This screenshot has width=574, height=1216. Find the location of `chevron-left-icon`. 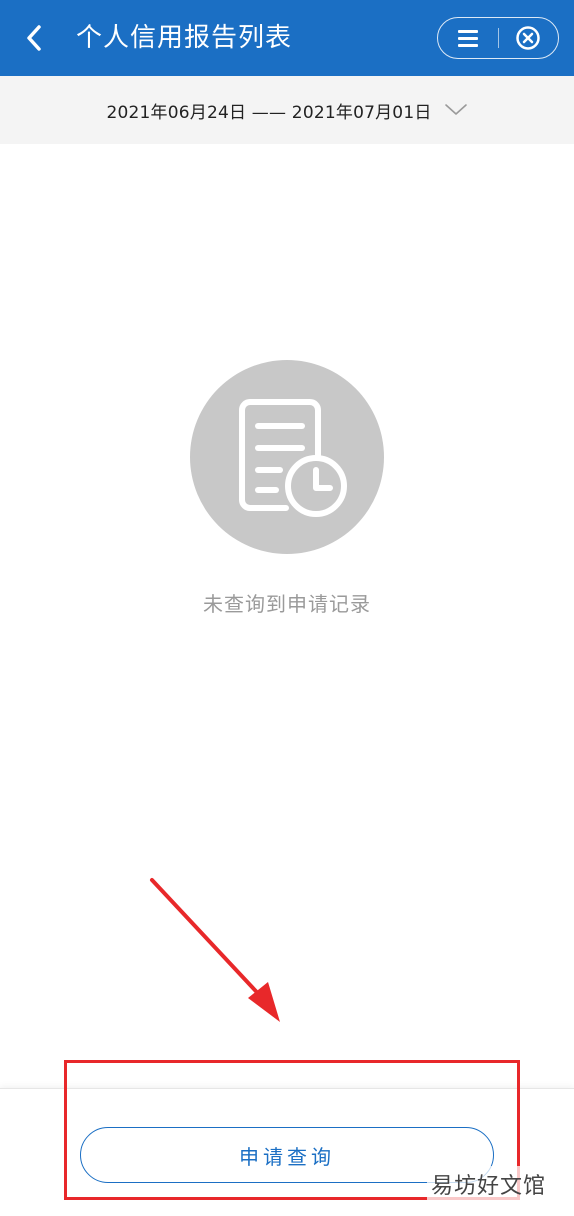

chevron-left-icon is located at coordinates (34, 38).